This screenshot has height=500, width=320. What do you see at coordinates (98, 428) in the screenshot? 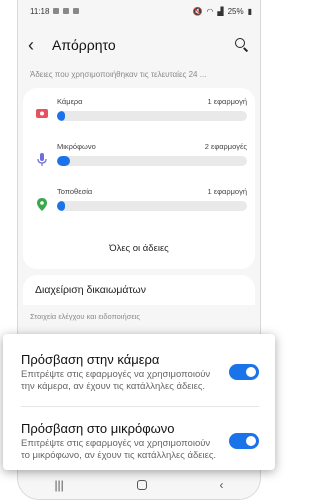
I see `microphone-access-title: Πρόσβαση στο μικρόφωνο` at bounding box center [98, 428].